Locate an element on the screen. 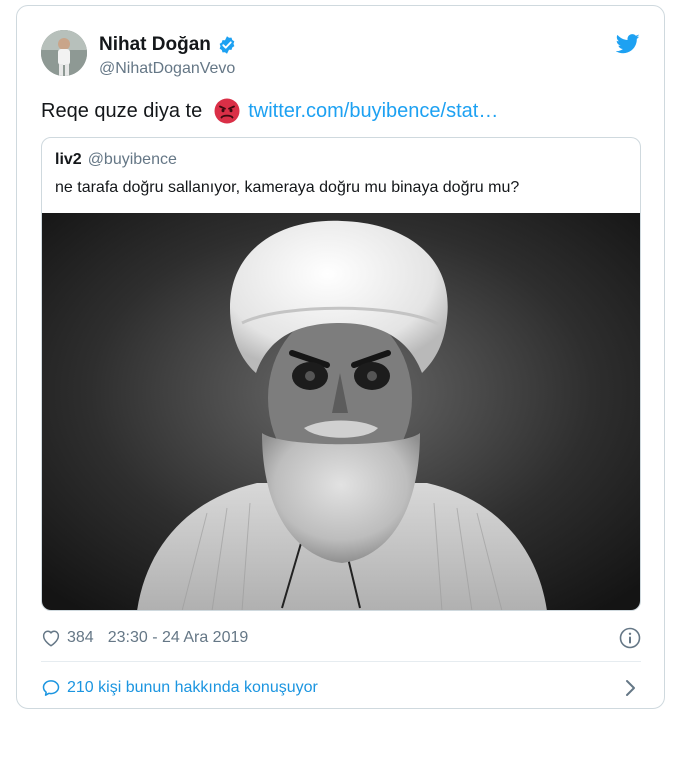 Image resolution: width=686 pixels, height=767 pixels. author-name-row: Nihat Doğan is located at coordinates (168, 45).